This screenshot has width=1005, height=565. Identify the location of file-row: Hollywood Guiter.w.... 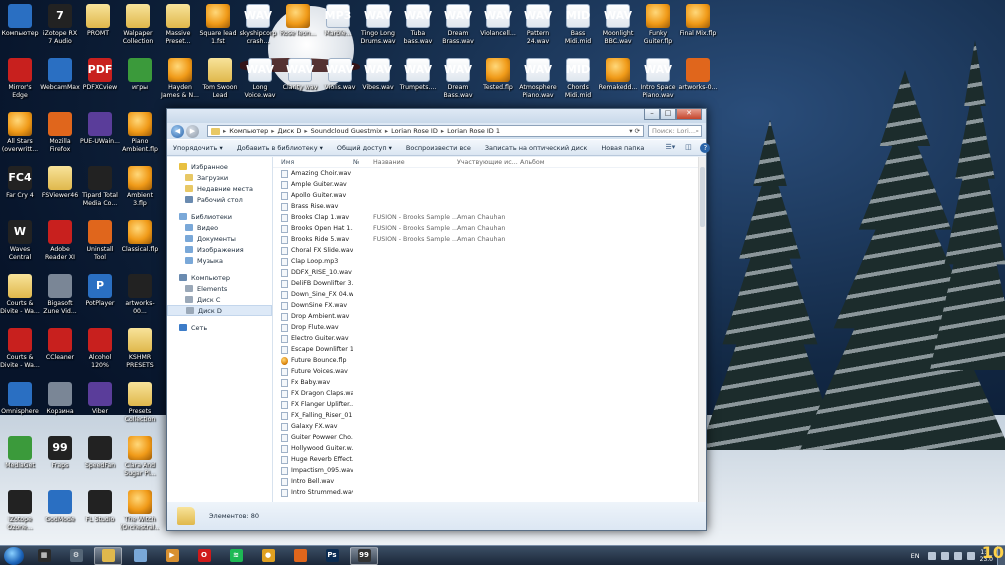
(489, 448).